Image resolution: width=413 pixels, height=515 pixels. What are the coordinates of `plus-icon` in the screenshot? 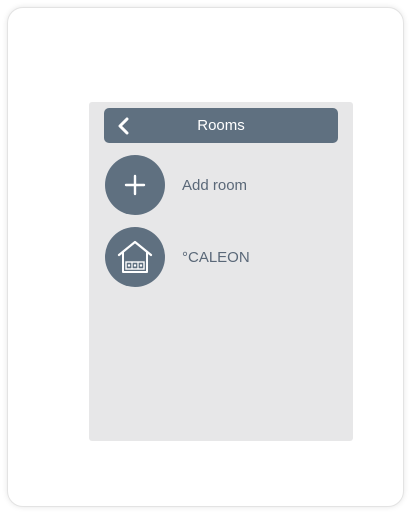 It's located at (135, 185).